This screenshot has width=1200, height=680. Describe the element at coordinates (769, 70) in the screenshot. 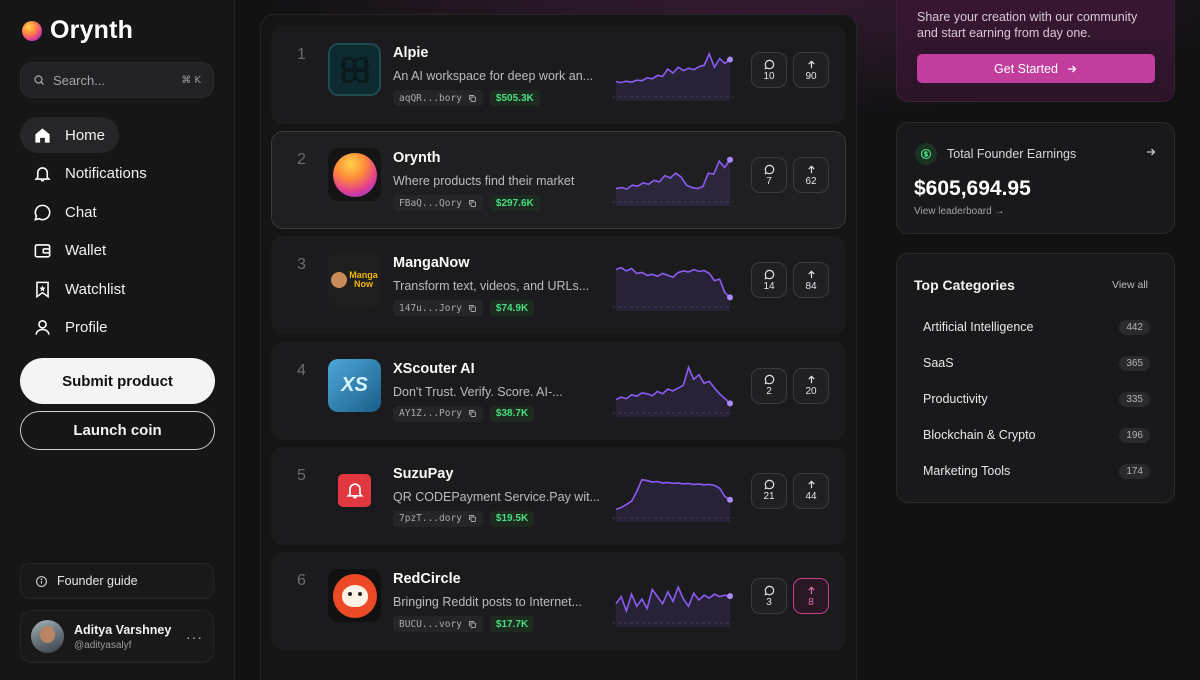

I see `comments-button: 10` at that location.